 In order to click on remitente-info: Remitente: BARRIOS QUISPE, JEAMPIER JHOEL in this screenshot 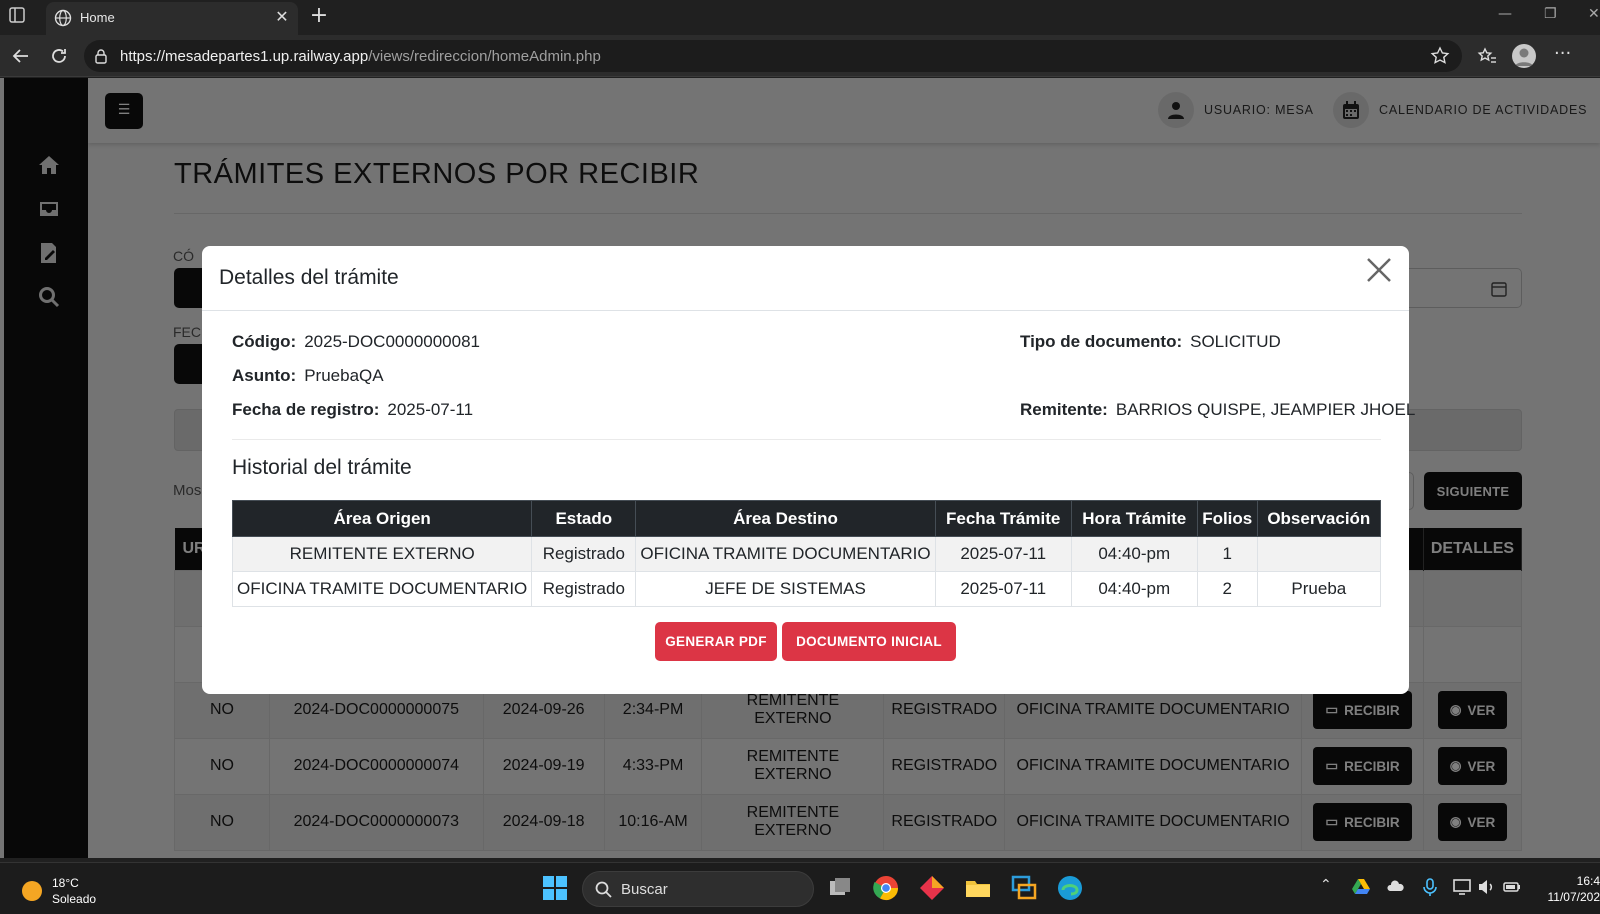, I will do `click(1218, 409)`.